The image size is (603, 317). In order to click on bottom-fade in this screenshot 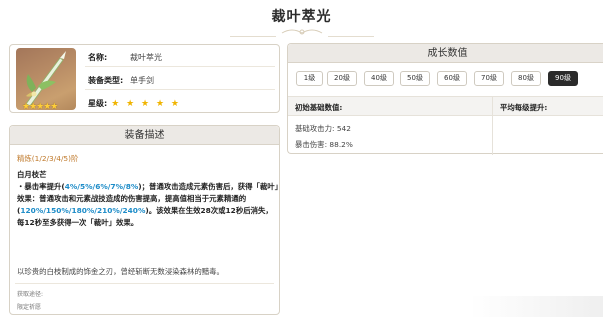, I will do `click(536, 306)`.